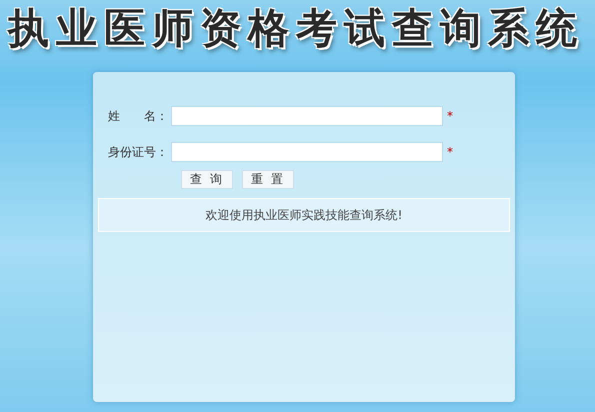 Image resolution: width=595 pixels, height=412 pixels. I want to click on welcome-message: 欢迎使用执业医师实践技能查询系统!, so click(304, 215).